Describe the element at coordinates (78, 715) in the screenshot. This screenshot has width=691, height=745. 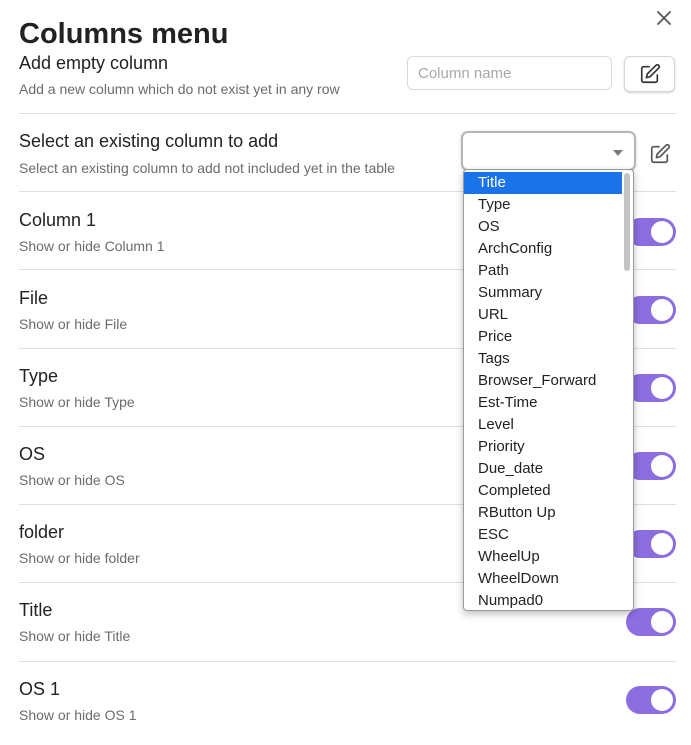
I see `column-description: Show or hide OS 1` at that location.